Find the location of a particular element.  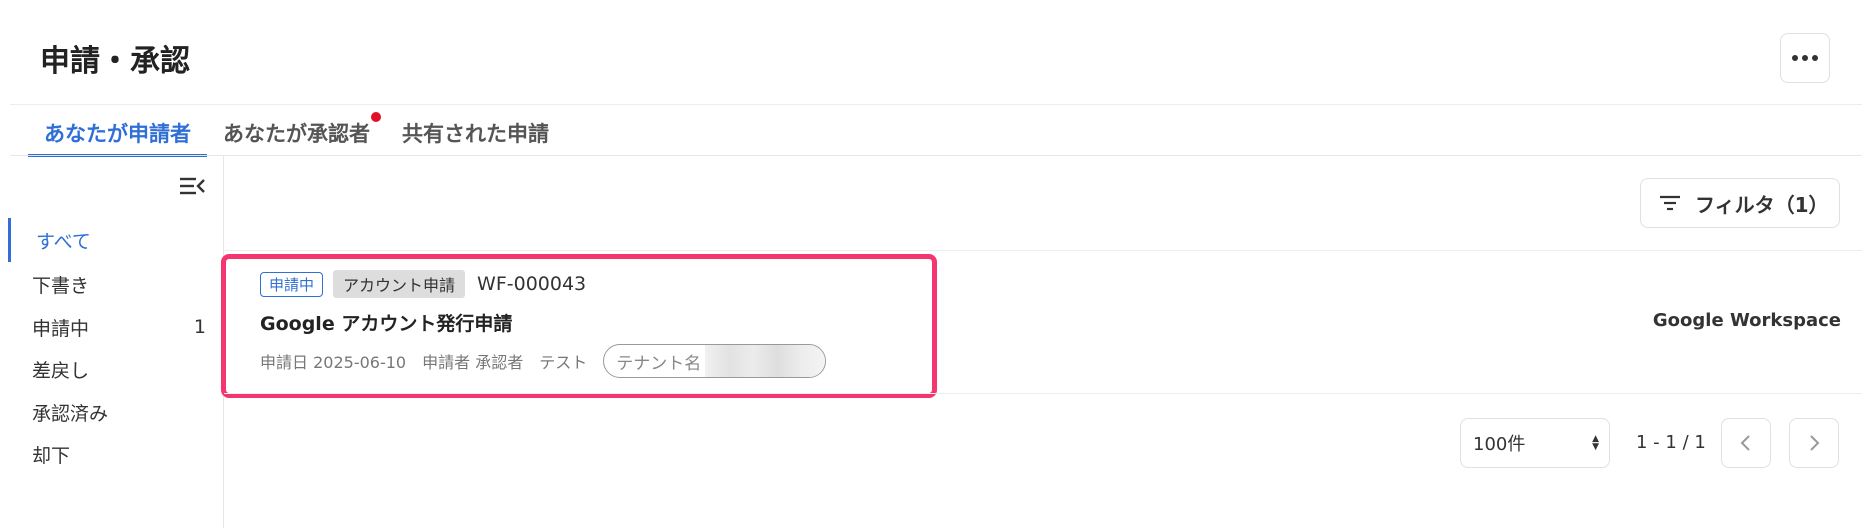

filter-icon is located at coordinates (1670, 203).